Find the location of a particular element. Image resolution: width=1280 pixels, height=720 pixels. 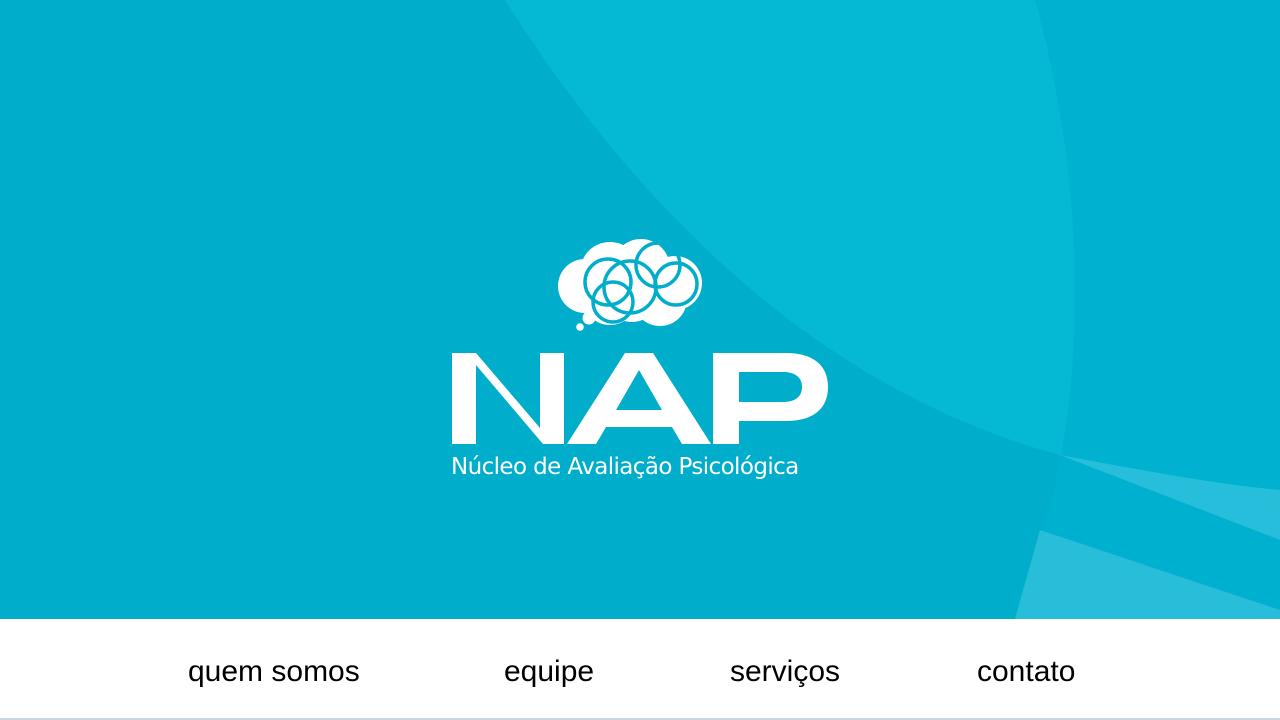

nap-logo: Núcleo de Avaliação Psicológica is located at coordinates (640, 362).